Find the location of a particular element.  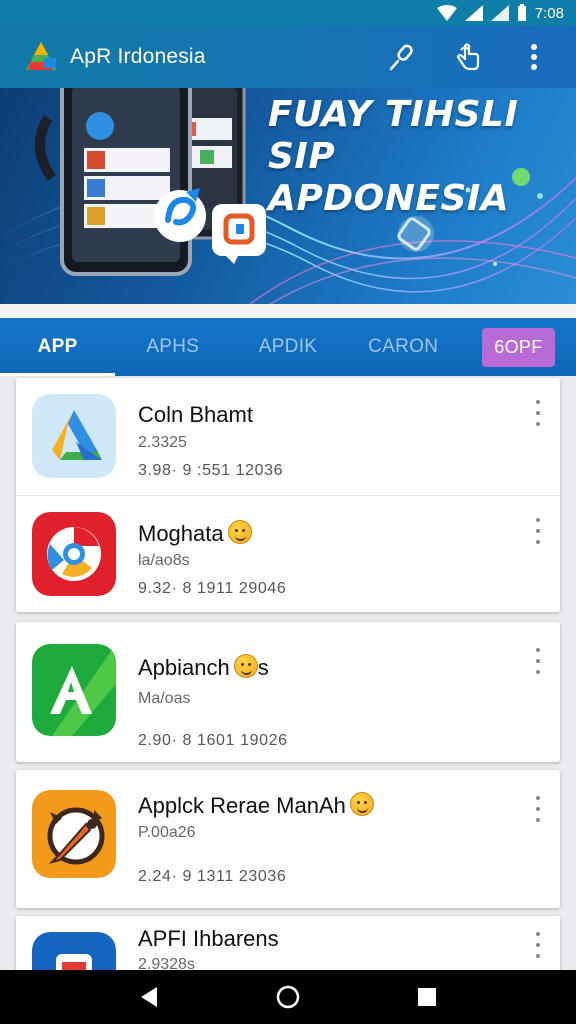

app-name-text: Moghata is located at coordinates (181, 533).